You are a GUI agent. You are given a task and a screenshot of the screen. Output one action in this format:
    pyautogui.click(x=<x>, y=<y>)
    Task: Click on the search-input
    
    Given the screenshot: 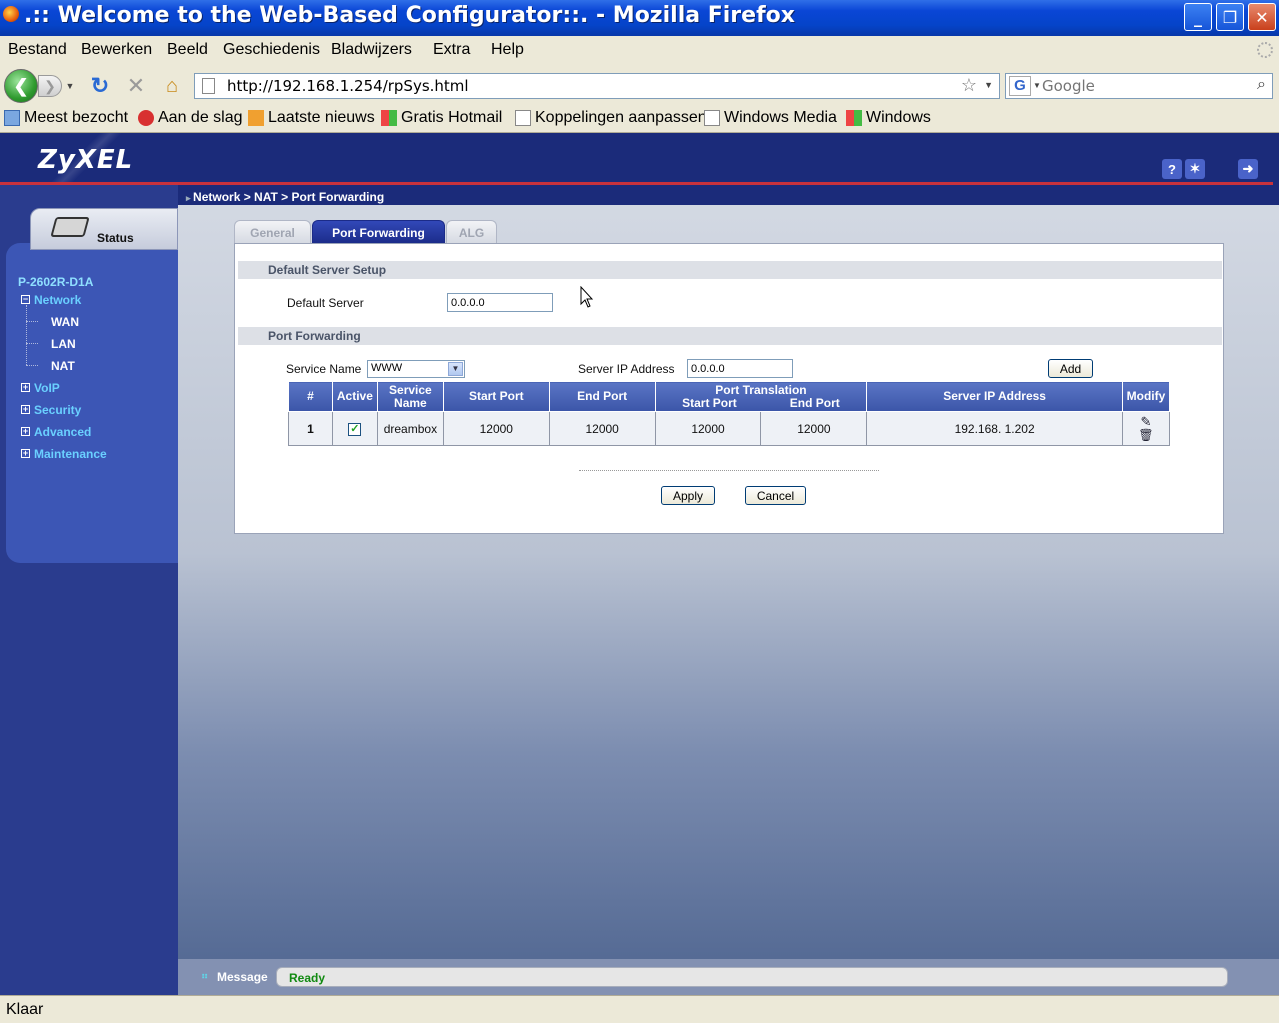 What is the action you would take?
    pyautogui.click(x=1142, y=86)
    